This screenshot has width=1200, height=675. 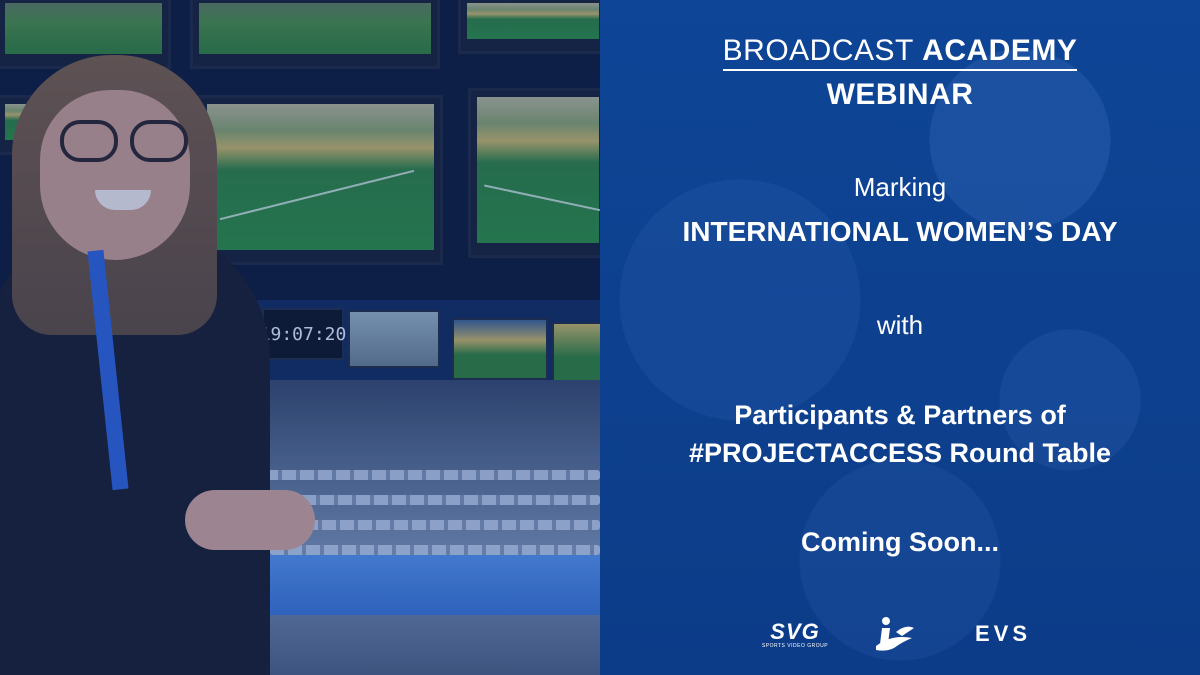 I want to click on with-label: with, so click(x=900, y=325).